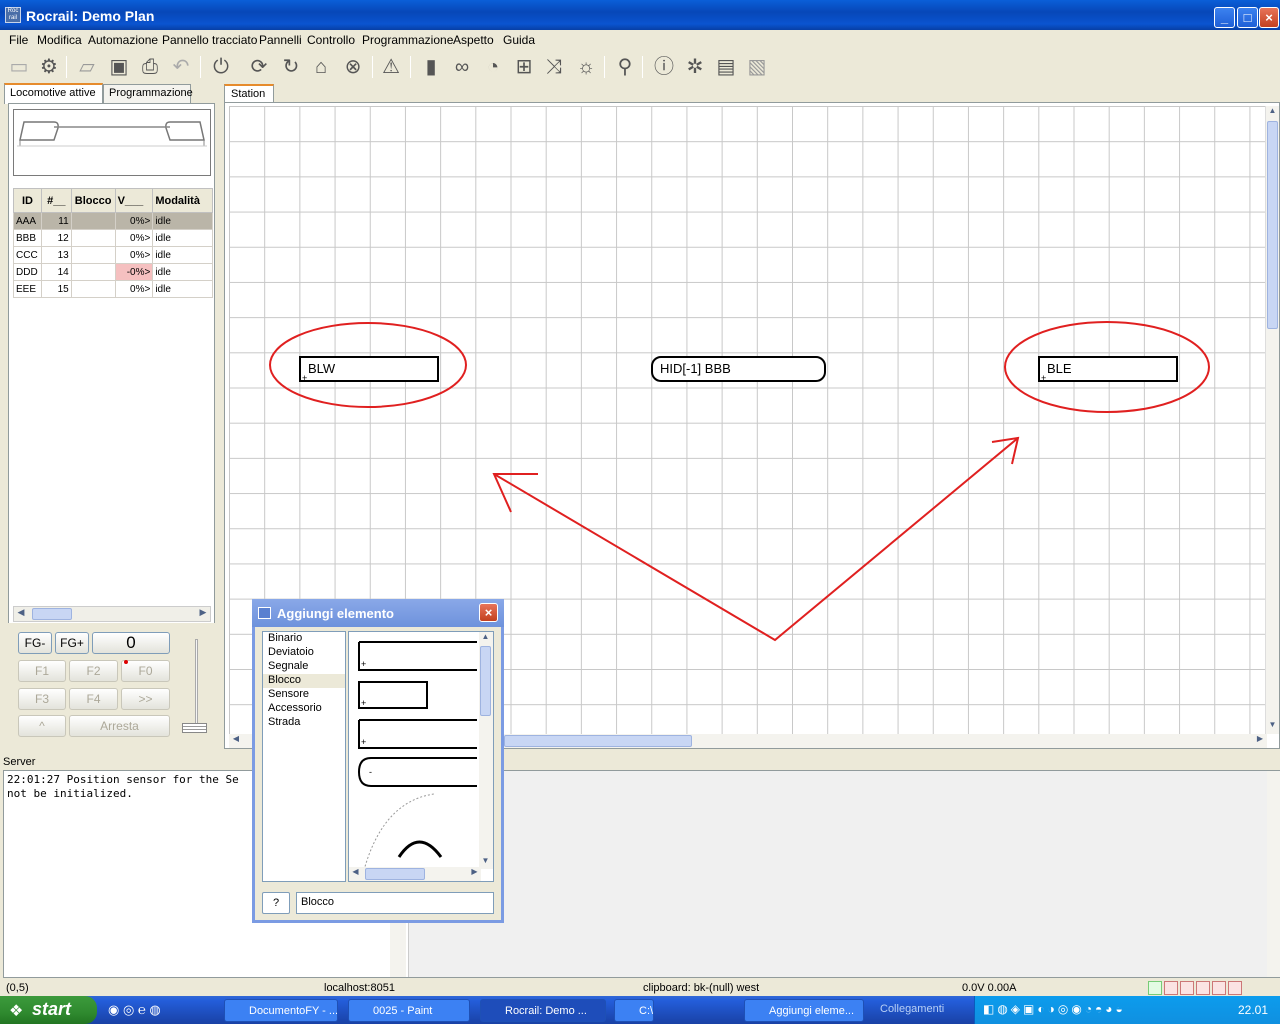 This screenshot has height=1024, width=1280. I want to click on menu-controllo: Controllo, so click(331, 40).